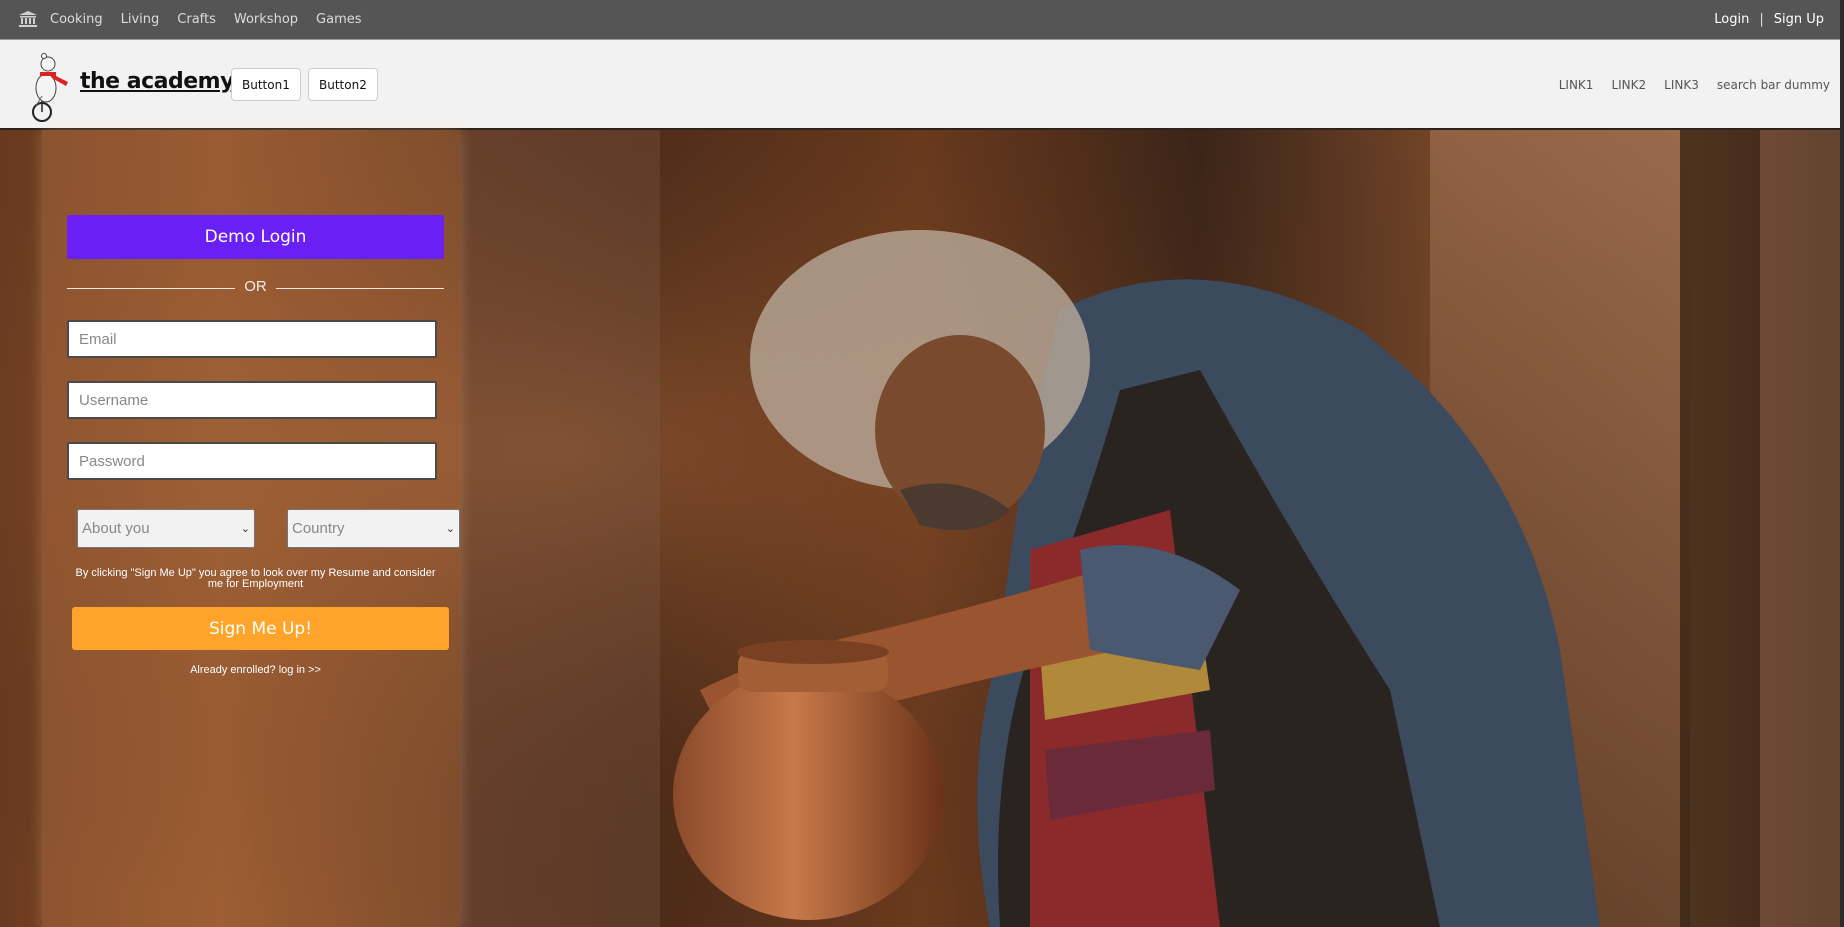  What do you see at coordinates (50, 86) in the screenshot?
I see `unicycle-bear-logo` at bounding box center [50, 86].